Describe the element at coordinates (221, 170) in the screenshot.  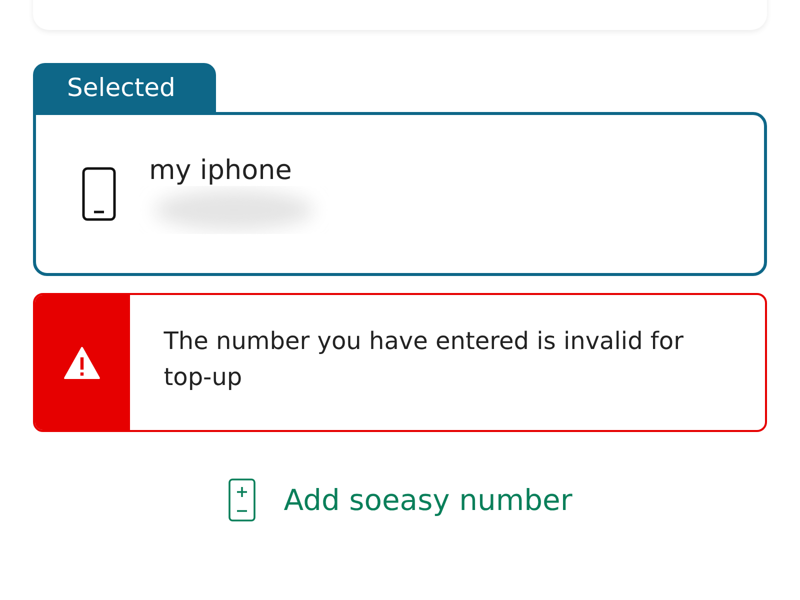
I see `device-name: my iphone` at that location.